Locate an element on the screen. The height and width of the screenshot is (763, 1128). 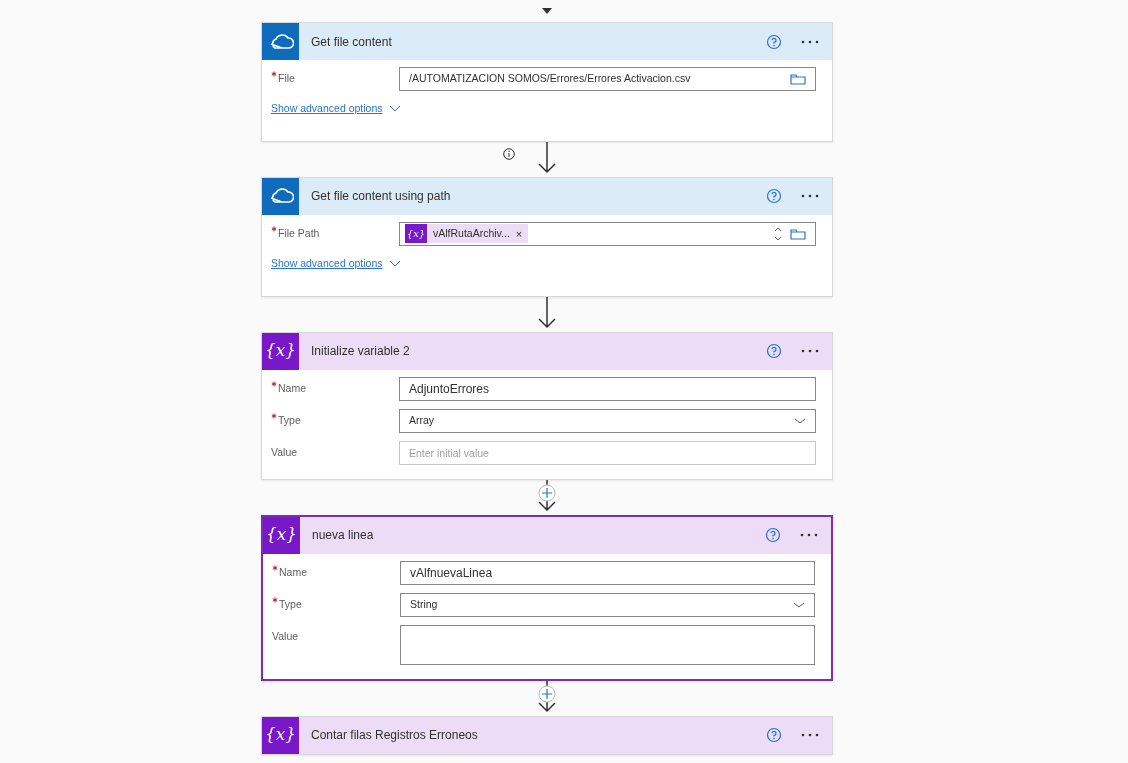
action-card: Get file content File /AUTOMATIZACION SOMOS/Errores/Errores Activacion.csv Show advanced options is located at coordinates (547, 82).